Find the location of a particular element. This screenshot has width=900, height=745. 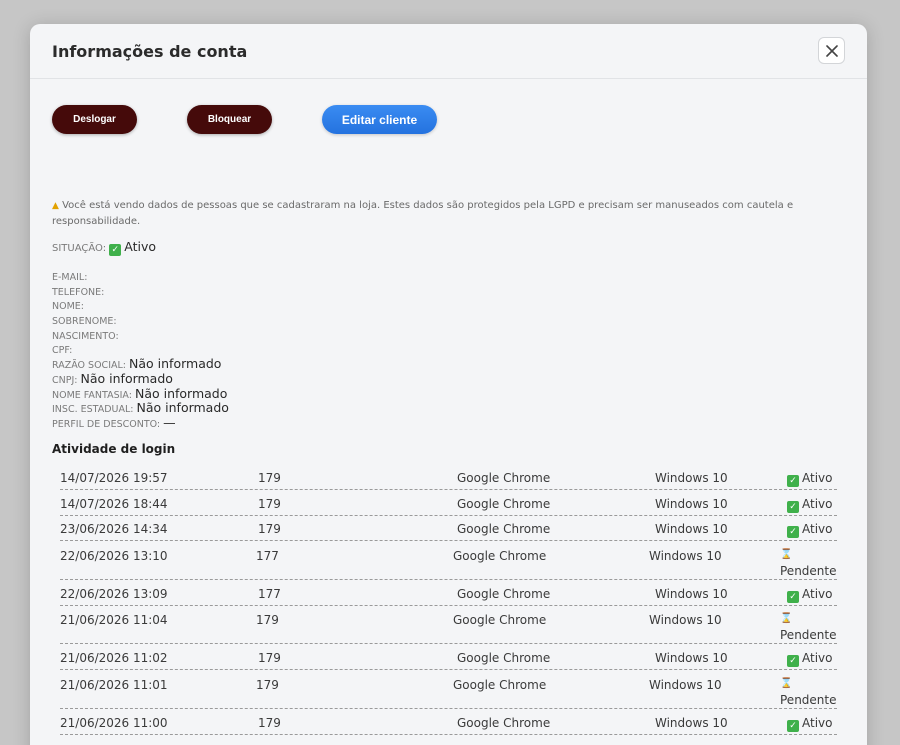

login-date: 21/06/2026 11:04 is located at coordinates (114, 620).